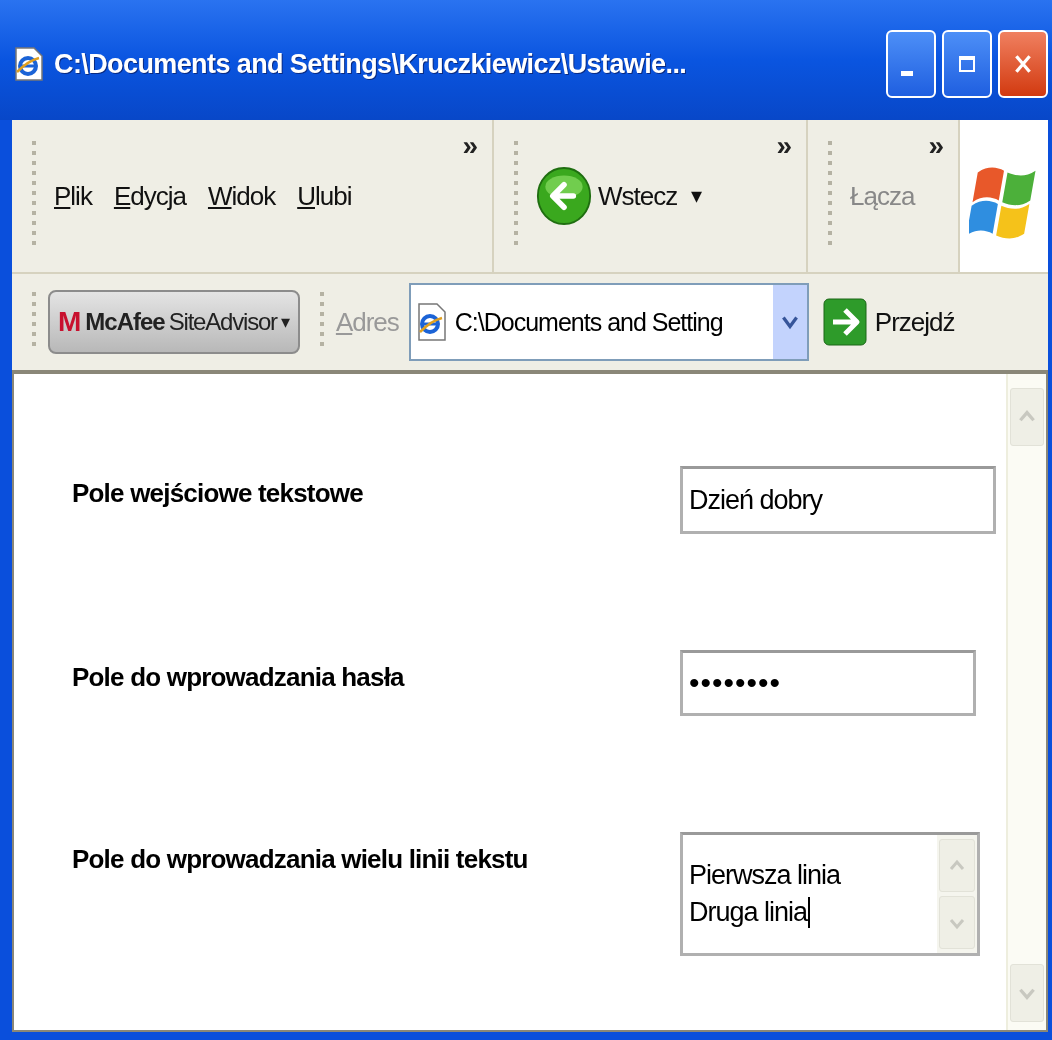 The height and width of the screenshot is (1040, 1052). Describe the element at coordinates (174, 322) in the screenshot. I see `siteadvisor-button: M McAfee SiteAdvisor ▾` at that location.